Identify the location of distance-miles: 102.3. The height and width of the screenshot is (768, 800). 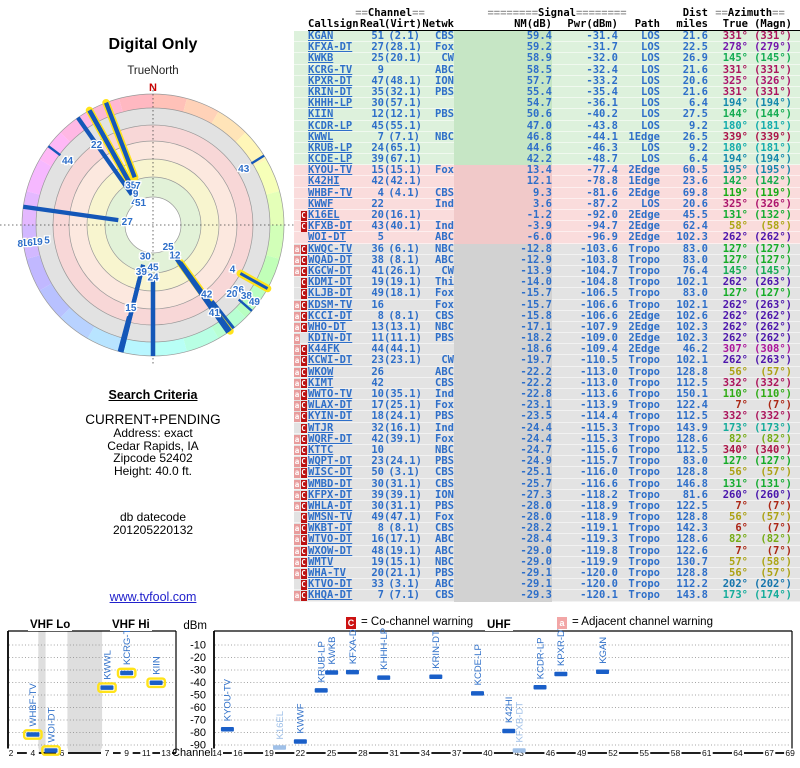
(692, 237).